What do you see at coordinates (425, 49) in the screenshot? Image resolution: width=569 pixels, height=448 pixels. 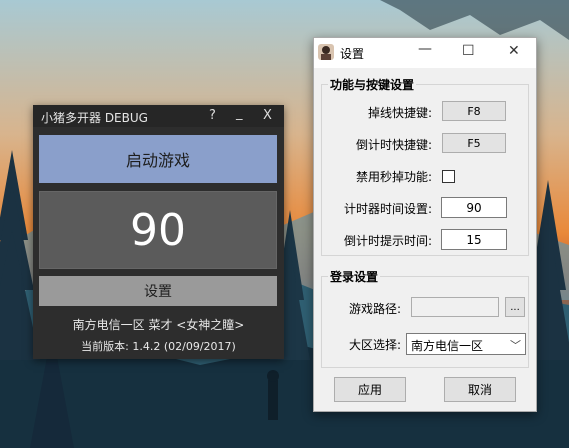 I see `settings-minimize-icon: —` at bounding box center [425, 49].